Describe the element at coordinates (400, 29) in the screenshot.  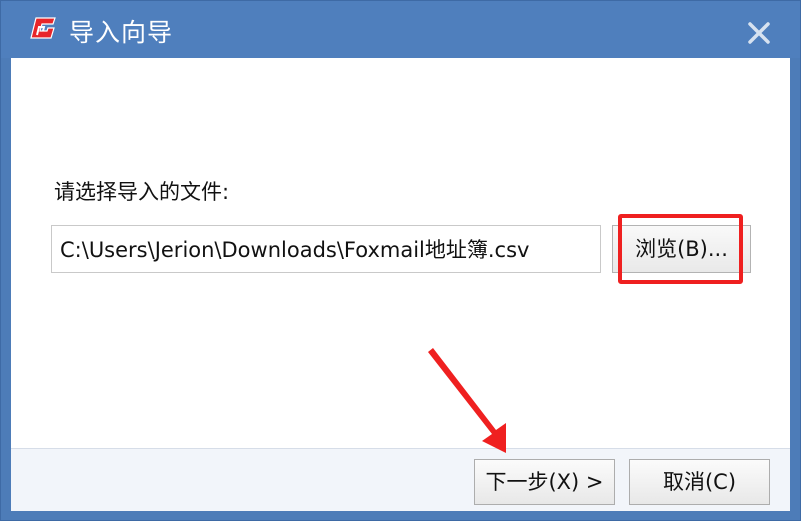
I see `title-bar: 导入向导` at that location.